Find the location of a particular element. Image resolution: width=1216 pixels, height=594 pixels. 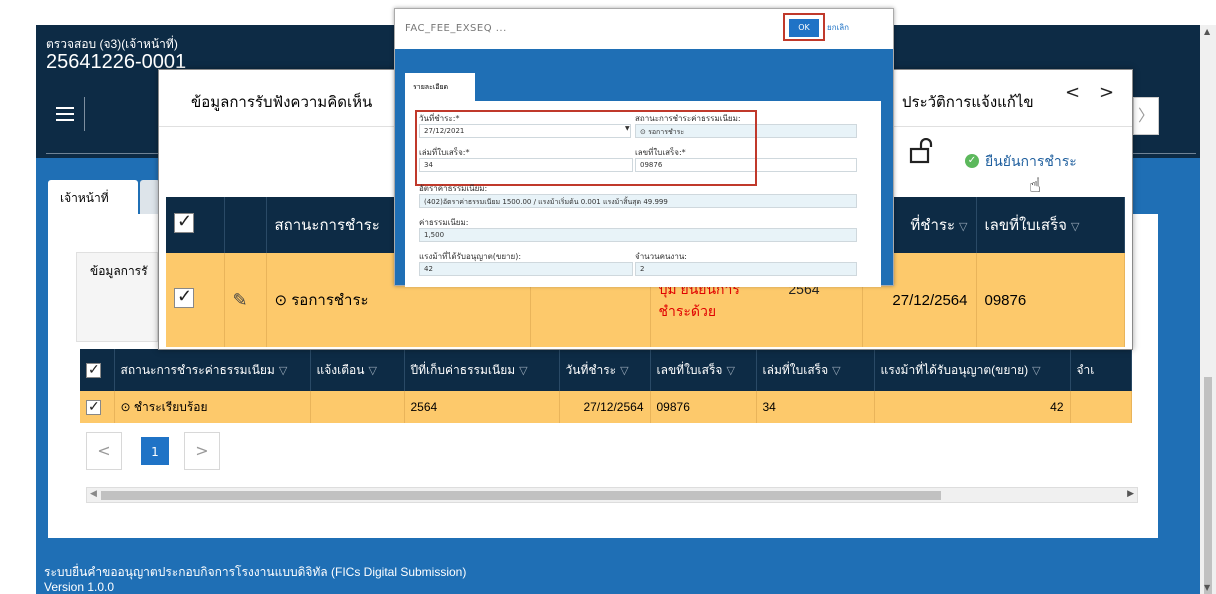

scroll-thumb is located at coordinates (521, 495).